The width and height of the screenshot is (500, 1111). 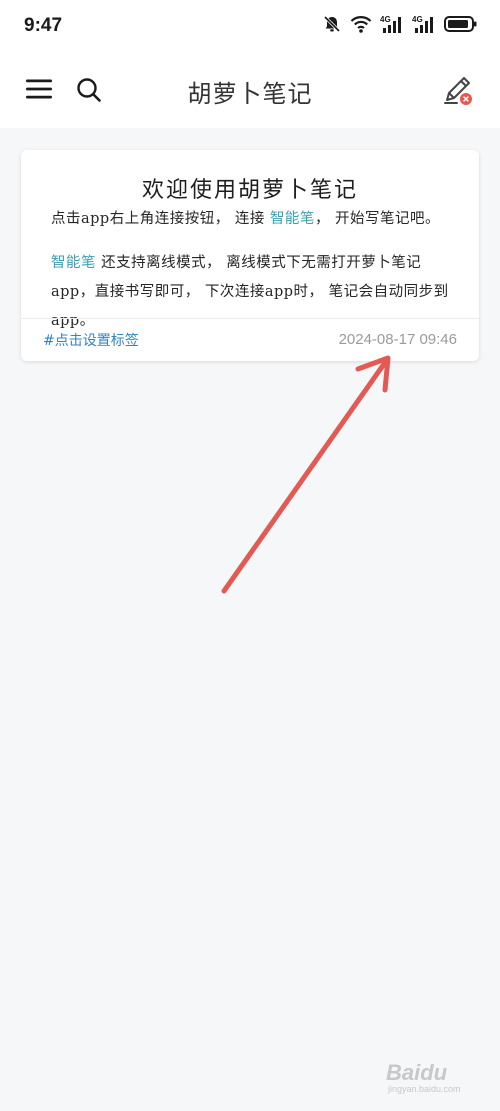 I want to click on note-title: 欢迎使用胡萝卜笔记, so click(x=249, y=190).